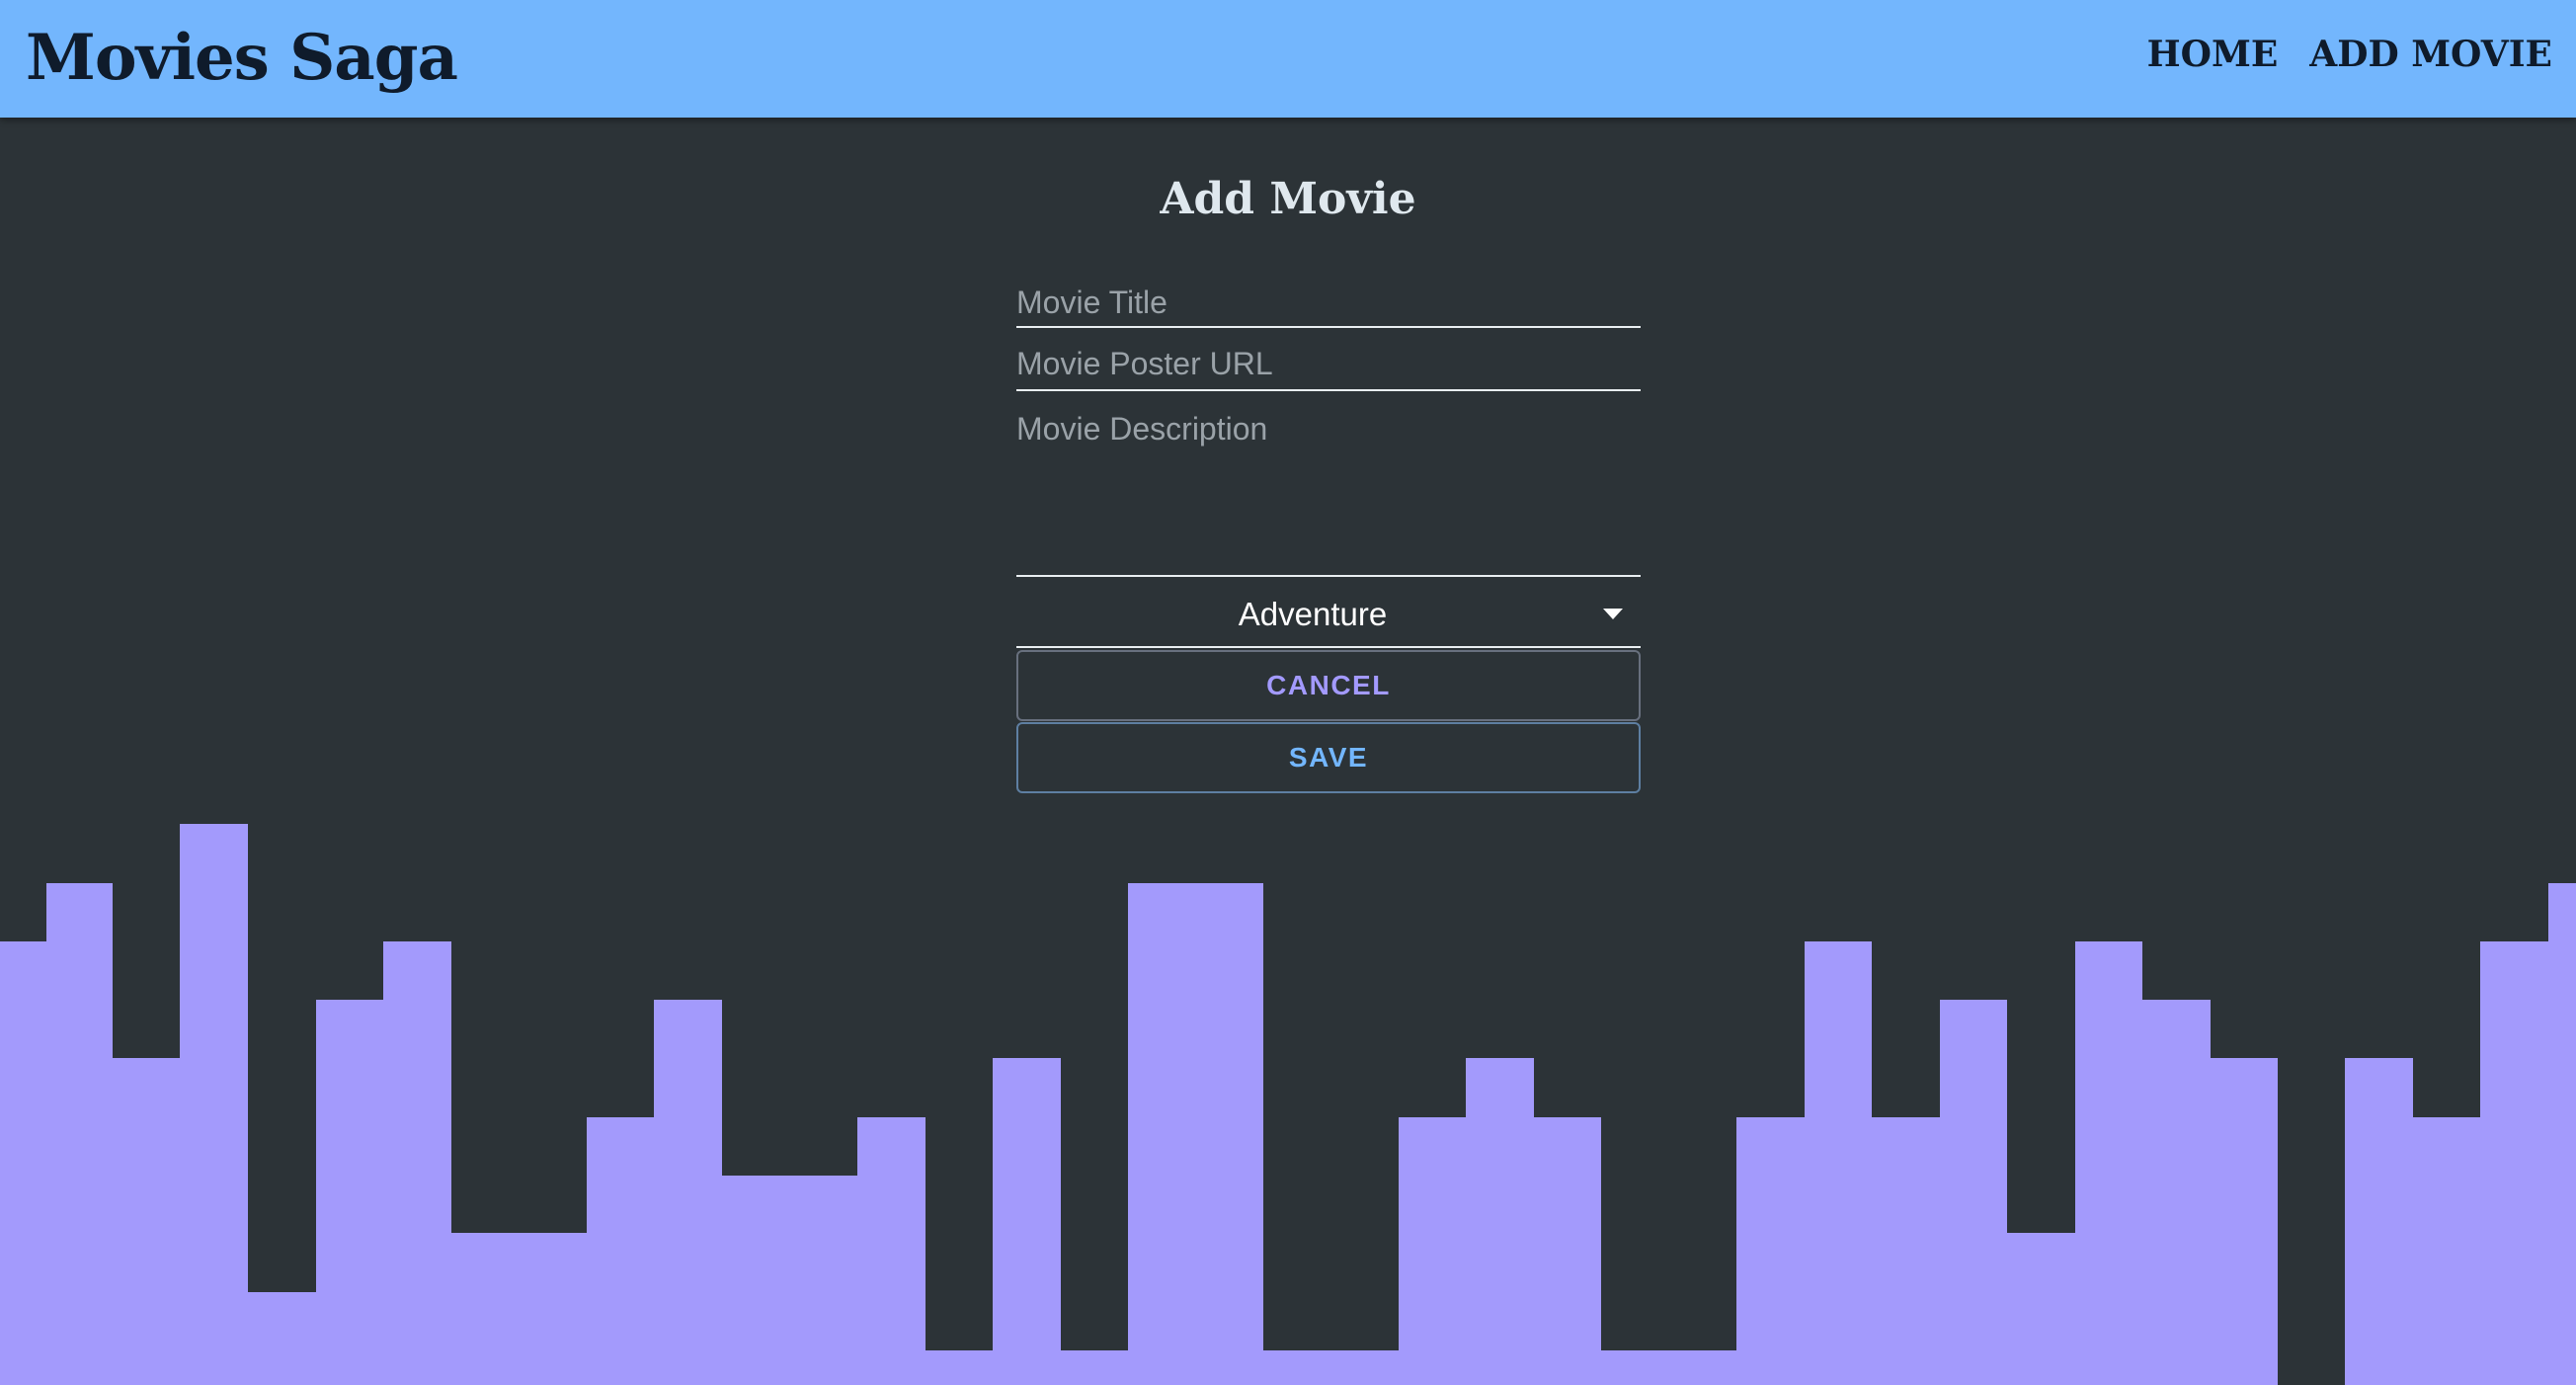 This screenshot has height=1385, width=2576. I want to click on add-movie-form: Adventure CANCEL SAVE, so click(1328, 529).